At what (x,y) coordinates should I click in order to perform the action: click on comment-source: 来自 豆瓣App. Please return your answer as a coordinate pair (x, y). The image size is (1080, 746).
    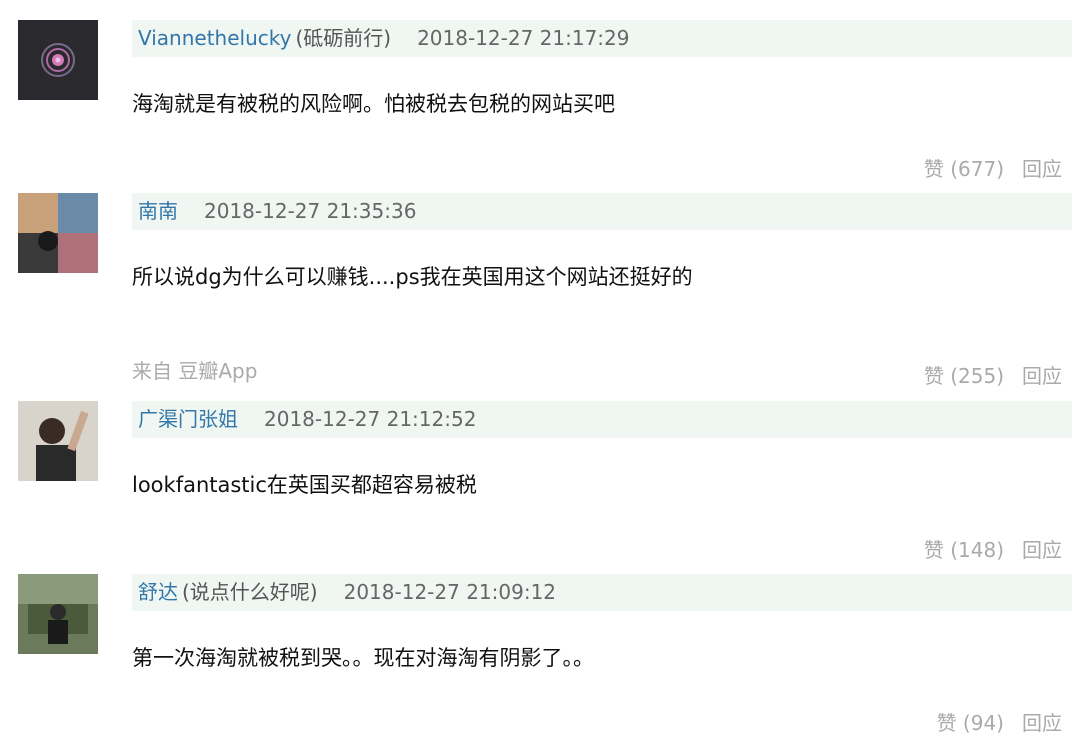
    Looking at the image, I should click on (195, 371).